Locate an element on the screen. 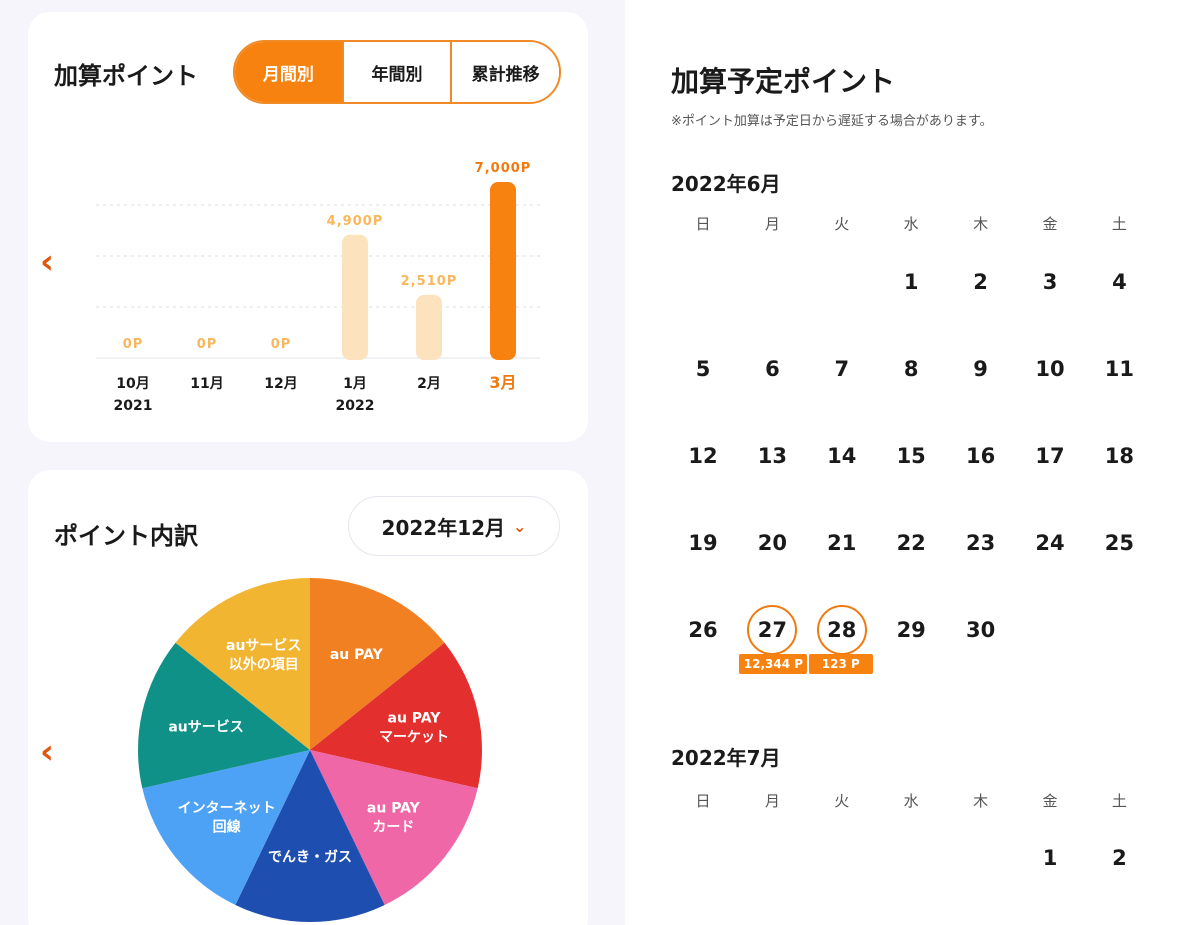 This screenshot has width=1200, height=925. calendar-day: 29 is located at coordinates (911, 630).